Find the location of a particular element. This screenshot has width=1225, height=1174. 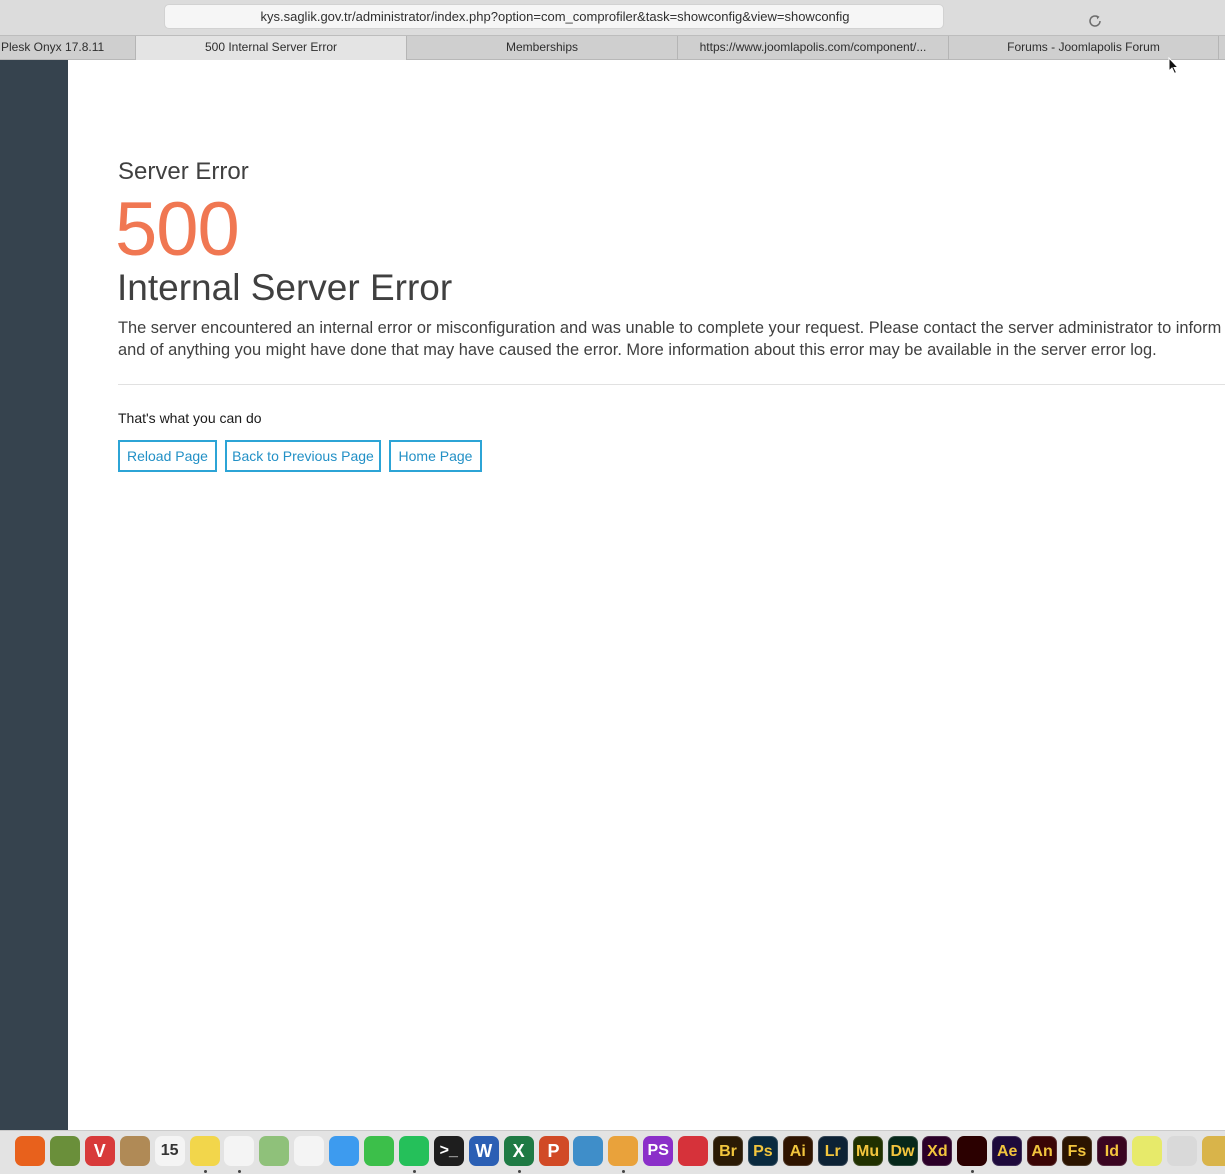

sequel-icon is located at coordinates (588, 1151).